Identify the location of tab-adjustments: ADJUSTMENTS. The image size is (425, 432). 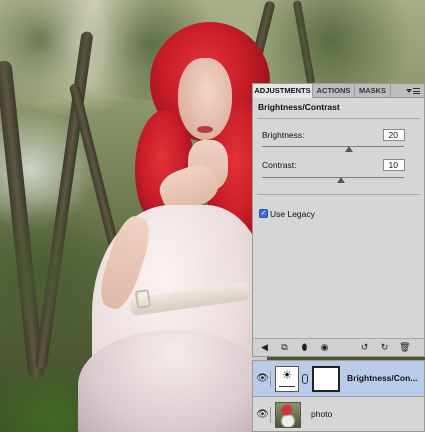
(283, 91).